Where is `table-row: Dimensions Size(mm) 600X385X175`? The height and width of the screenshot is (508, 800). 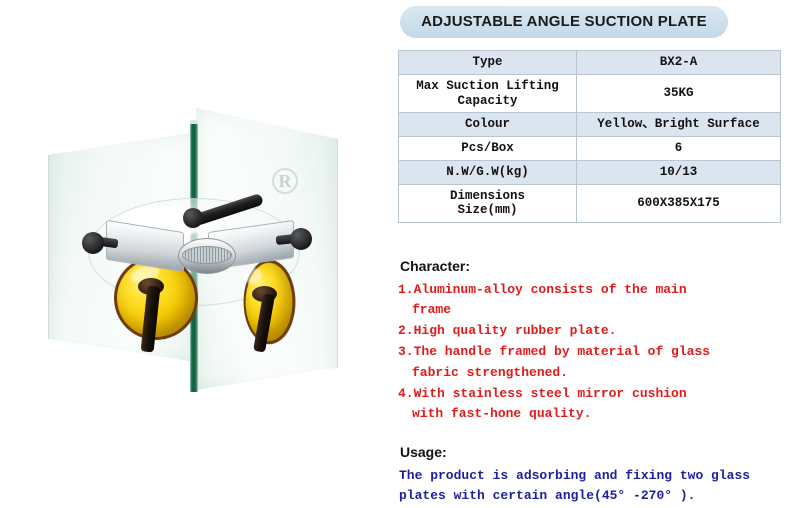 table-row: Dimensions Size(mm) 600X385X175 is located at coordinates (589, 203).